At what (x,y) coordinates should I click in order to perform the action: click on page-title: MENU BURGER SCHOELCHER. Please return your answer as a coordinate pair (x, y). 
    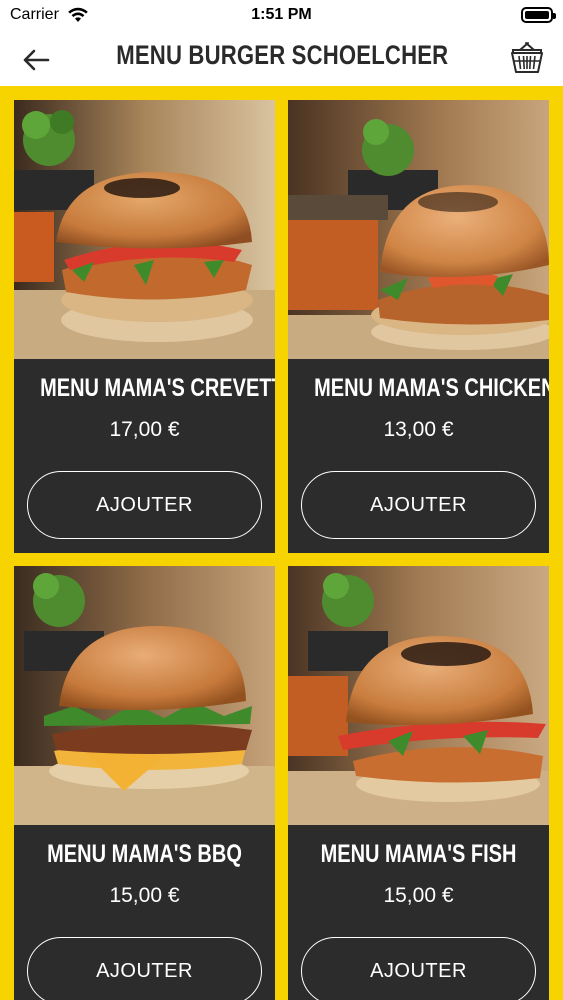
    Looking at the image, I should click on (282, 55).